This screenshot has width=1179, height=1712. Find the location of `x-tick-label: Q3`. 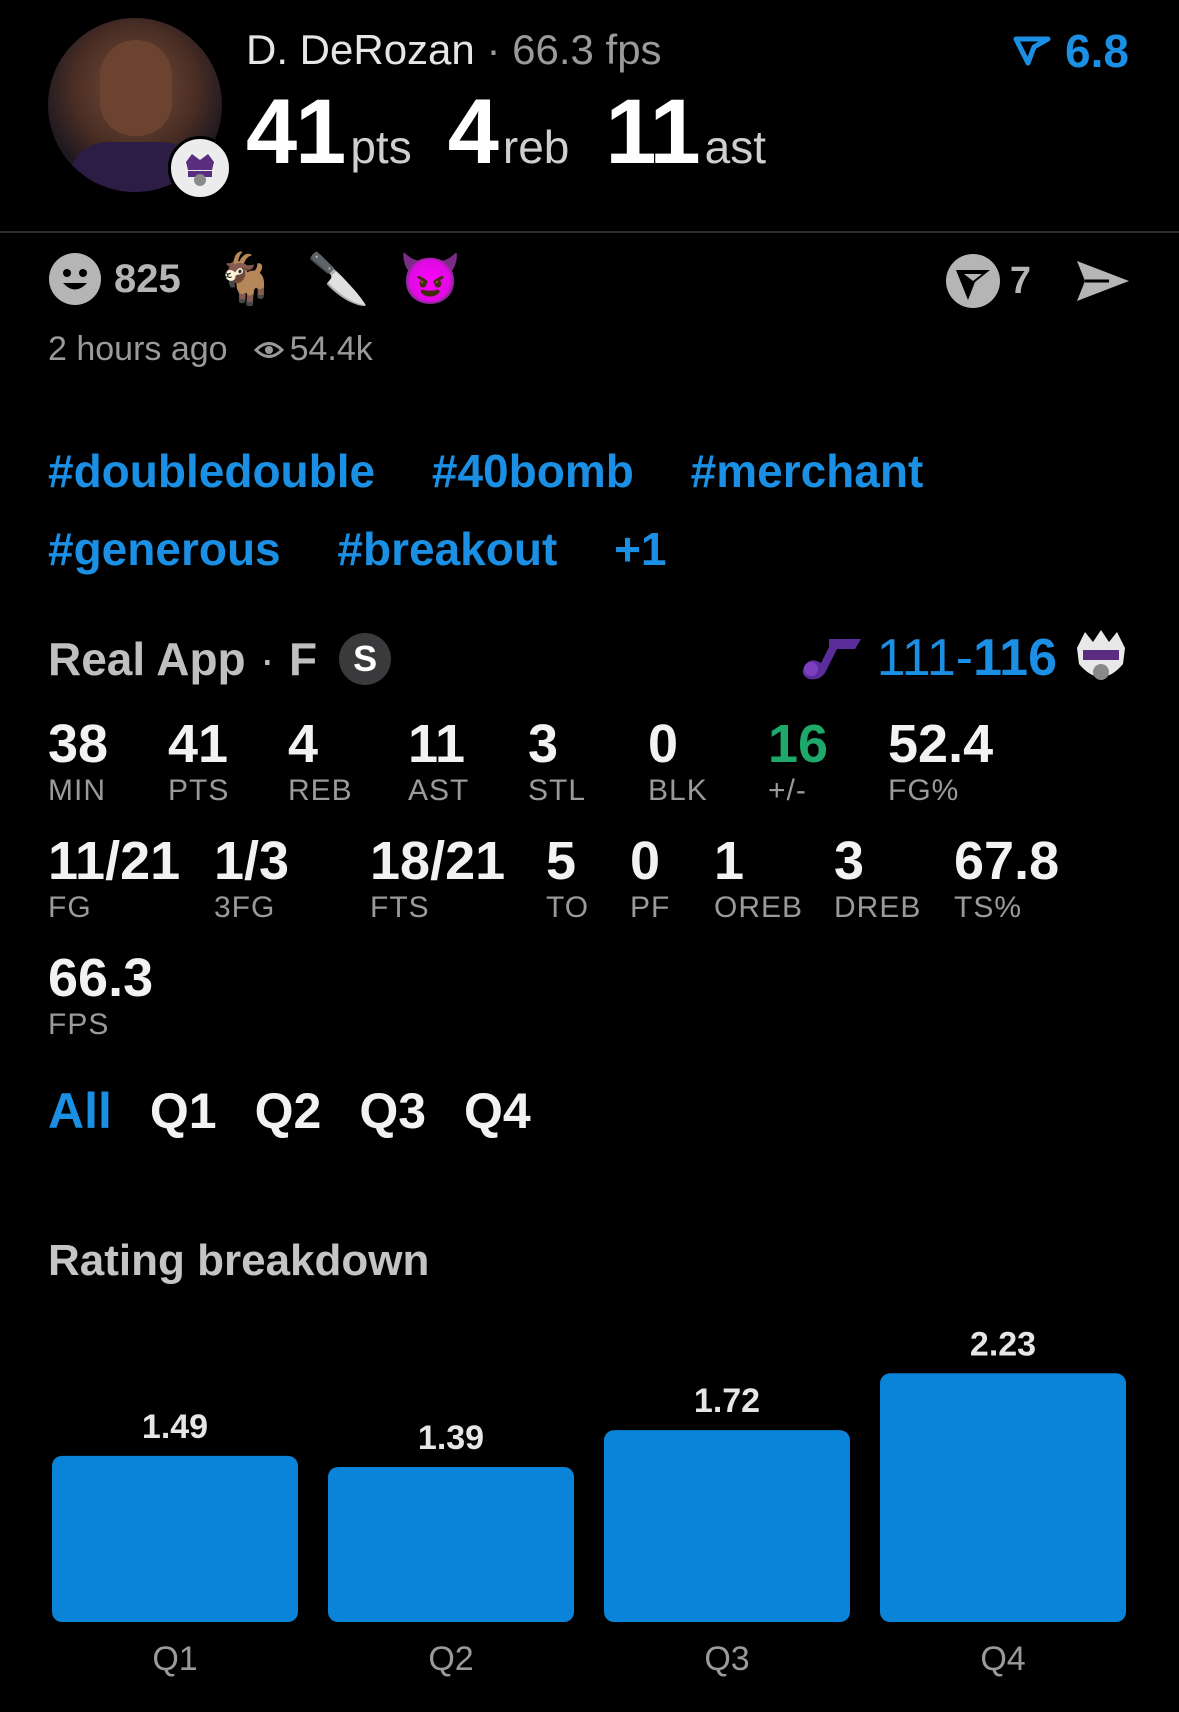

x-tick-label: Q3 is located at coordinates (726, 1659).